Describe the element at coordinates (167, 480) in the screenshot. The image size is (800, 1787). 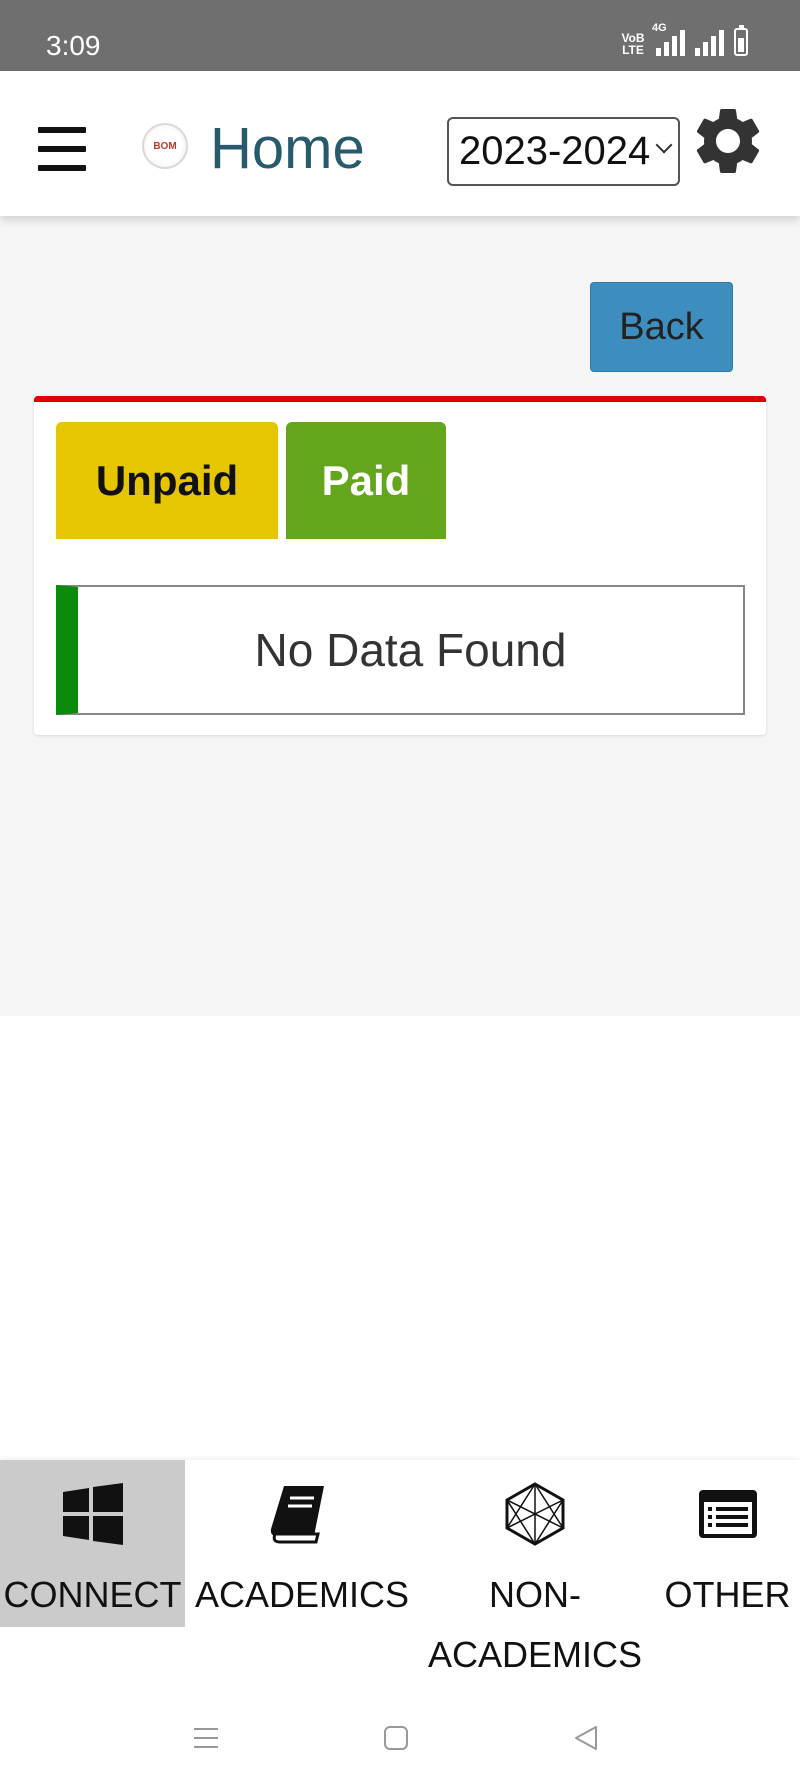
I see `tab-unpaid: Unpaid` at that location.